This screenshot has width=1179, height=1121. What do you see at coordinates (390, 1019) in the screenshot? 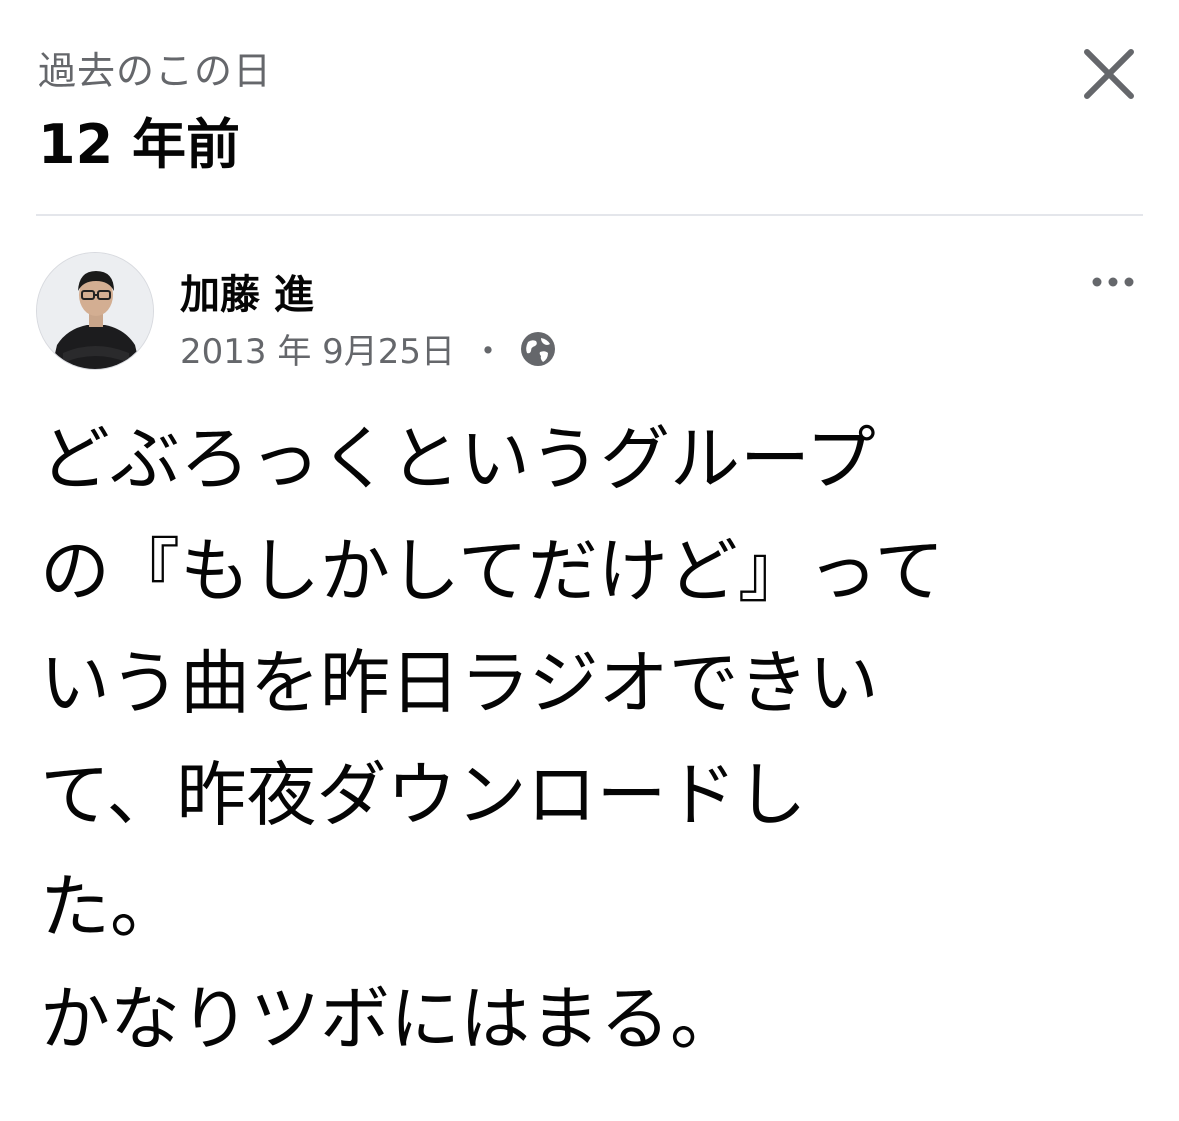
I see `post-text-line: かなりツボにはまる。` at bounding box center [390, 1019].